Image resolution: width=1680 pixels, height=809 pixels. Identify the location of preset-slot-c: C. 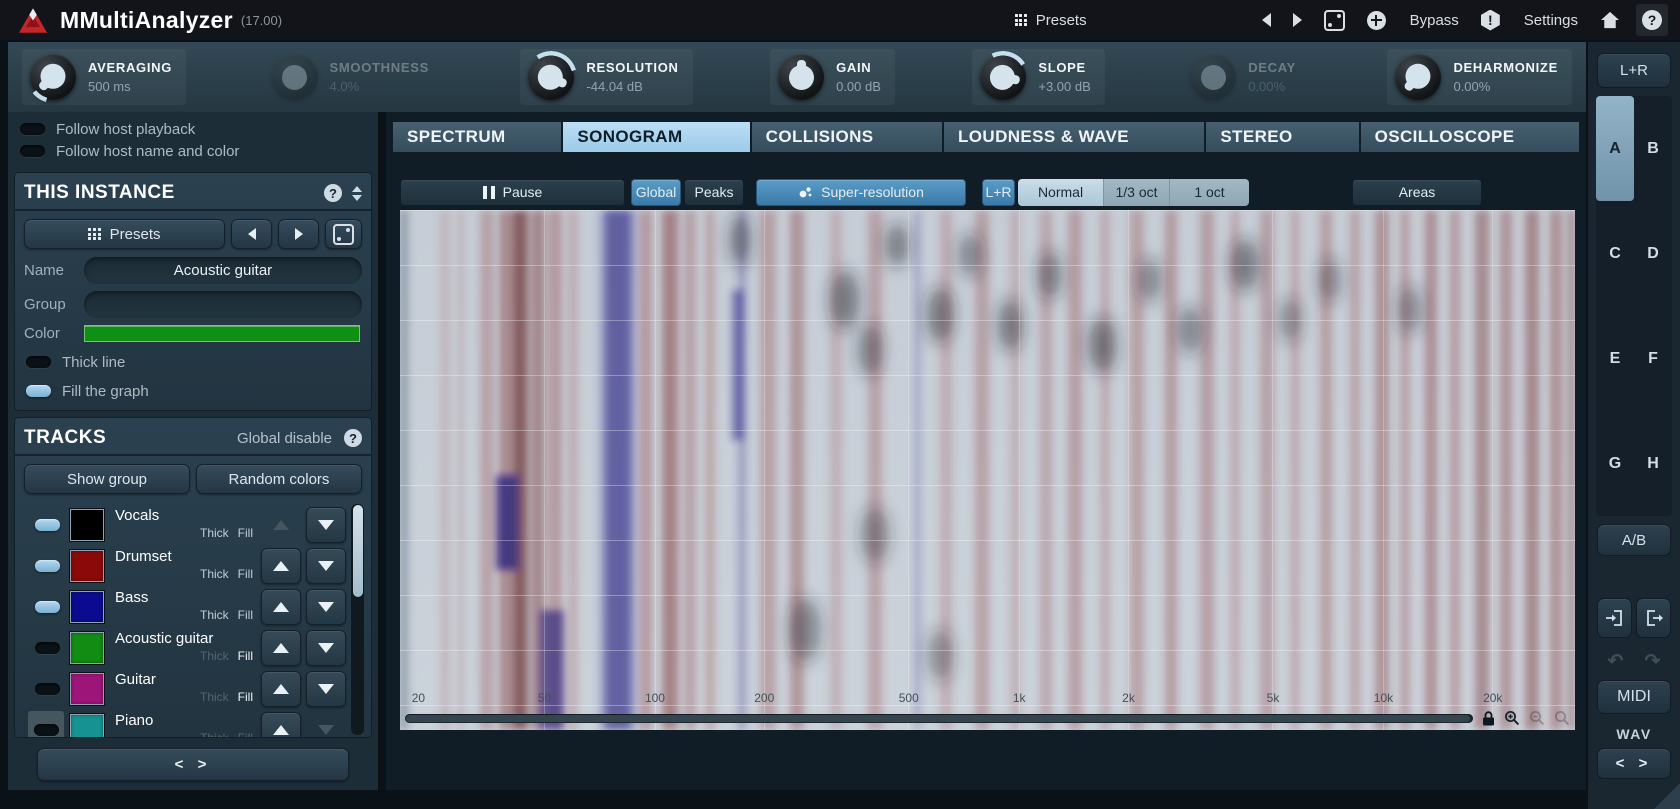
(1615, 253).